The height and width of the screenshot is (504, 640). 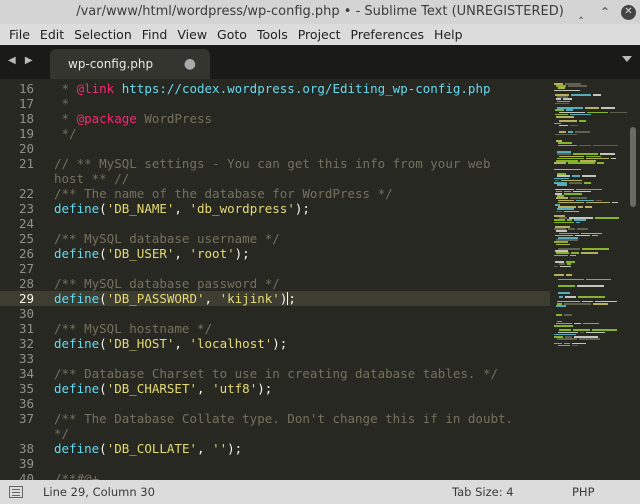 I want to click on code-line: define('DB_NAME', 'db_wordpress');, so click(x=182, y=208).